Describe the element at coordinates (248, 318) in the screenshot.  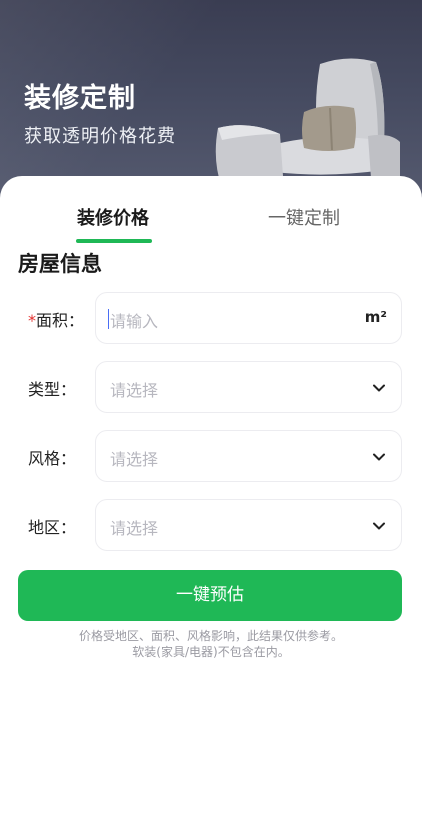
I see `area-input: 请输入 m²` at that location.